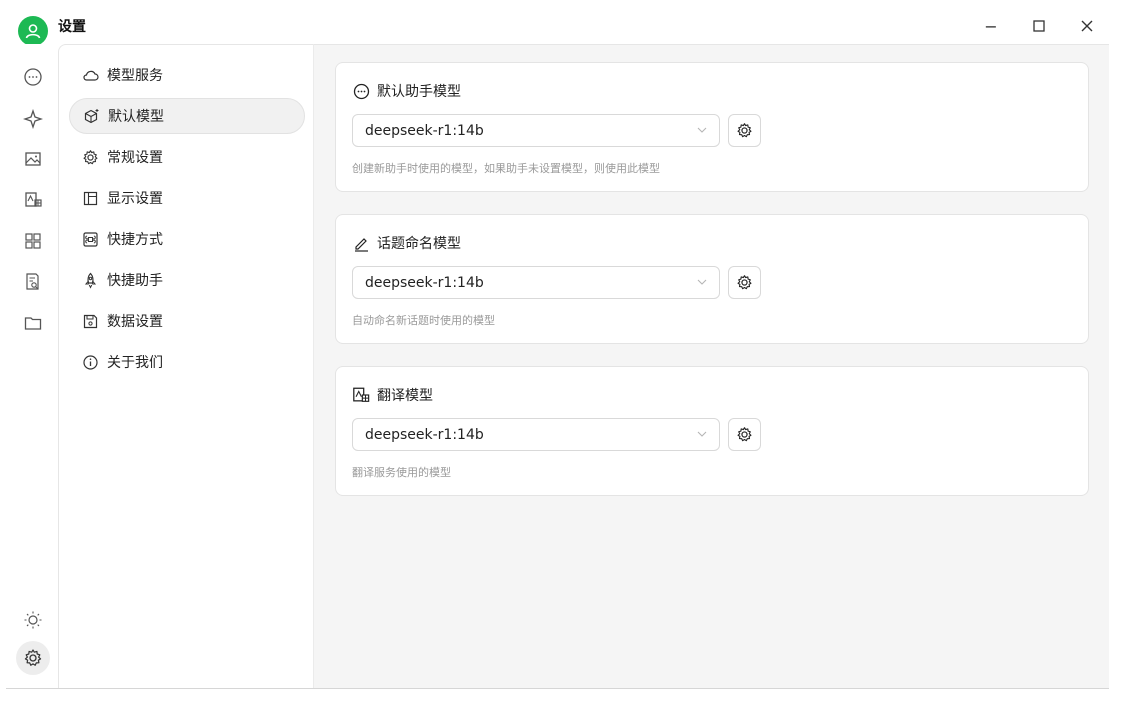  I want to click on rail-agents, so click(33, 119).